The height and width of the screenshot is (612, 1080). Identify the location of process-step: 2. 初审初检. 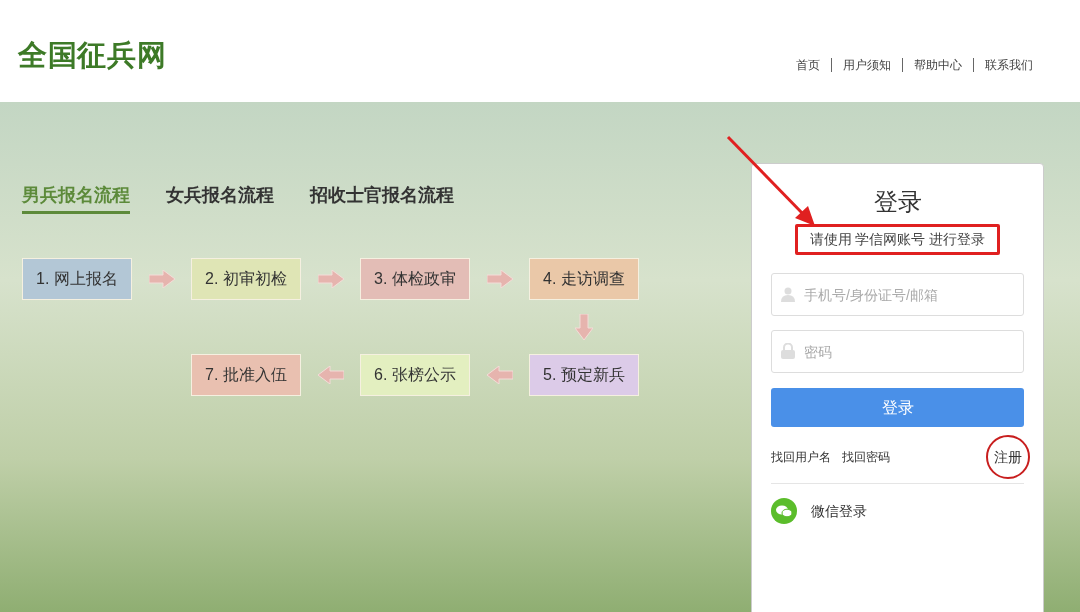
(246, 279).